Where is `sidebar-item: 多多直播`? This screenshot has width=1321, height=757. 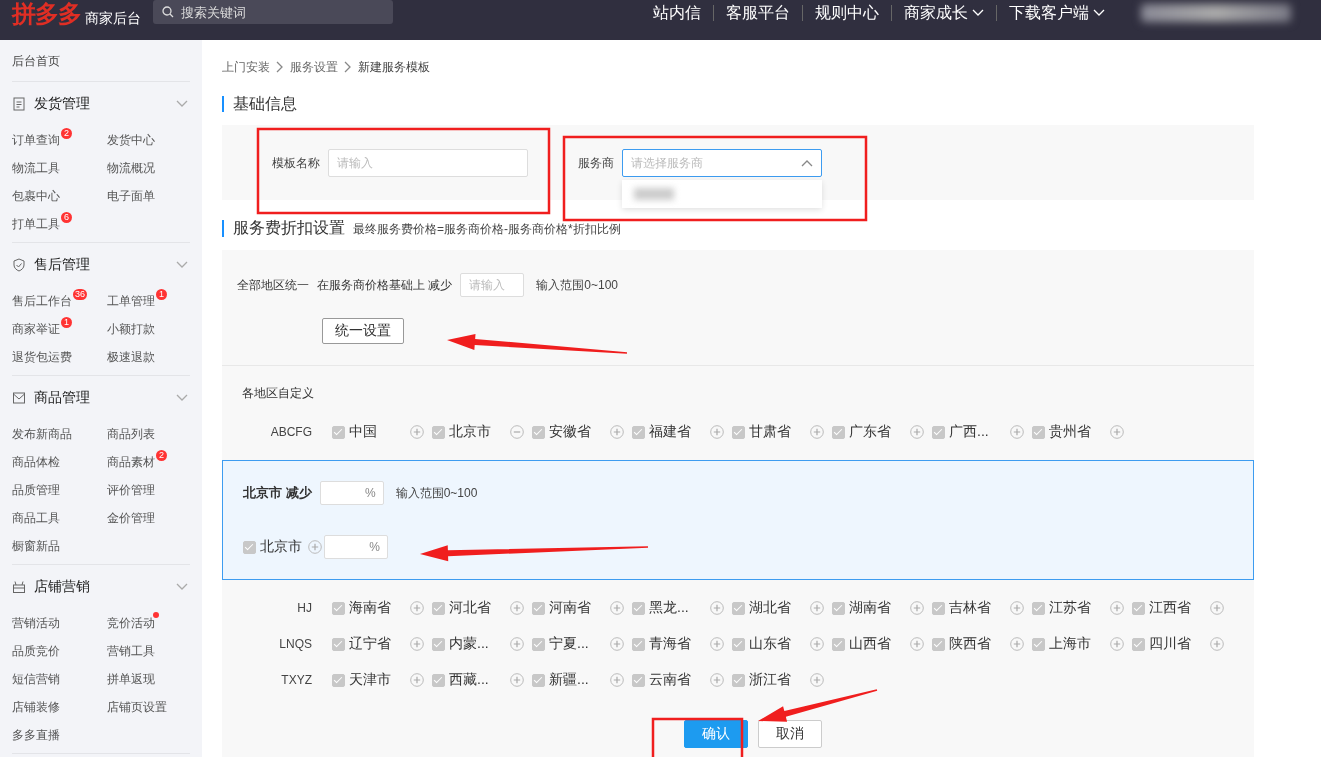
sidebar-item: 多多直播 is located at coordinates (36, 735).